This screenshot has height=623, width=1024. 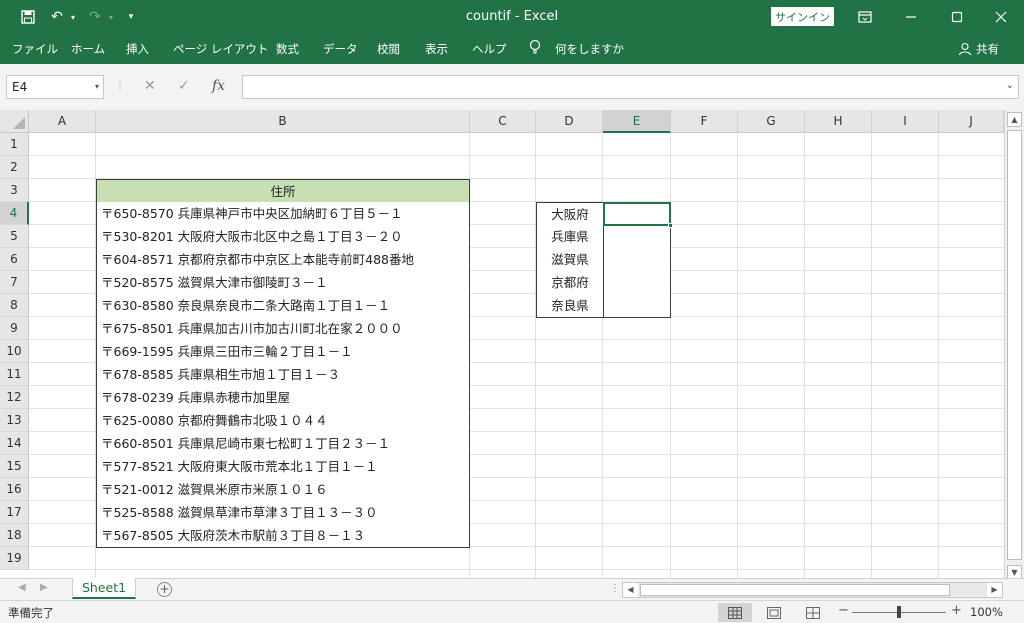 I want to click on share-button: 共有, so click(x=978, y=49).